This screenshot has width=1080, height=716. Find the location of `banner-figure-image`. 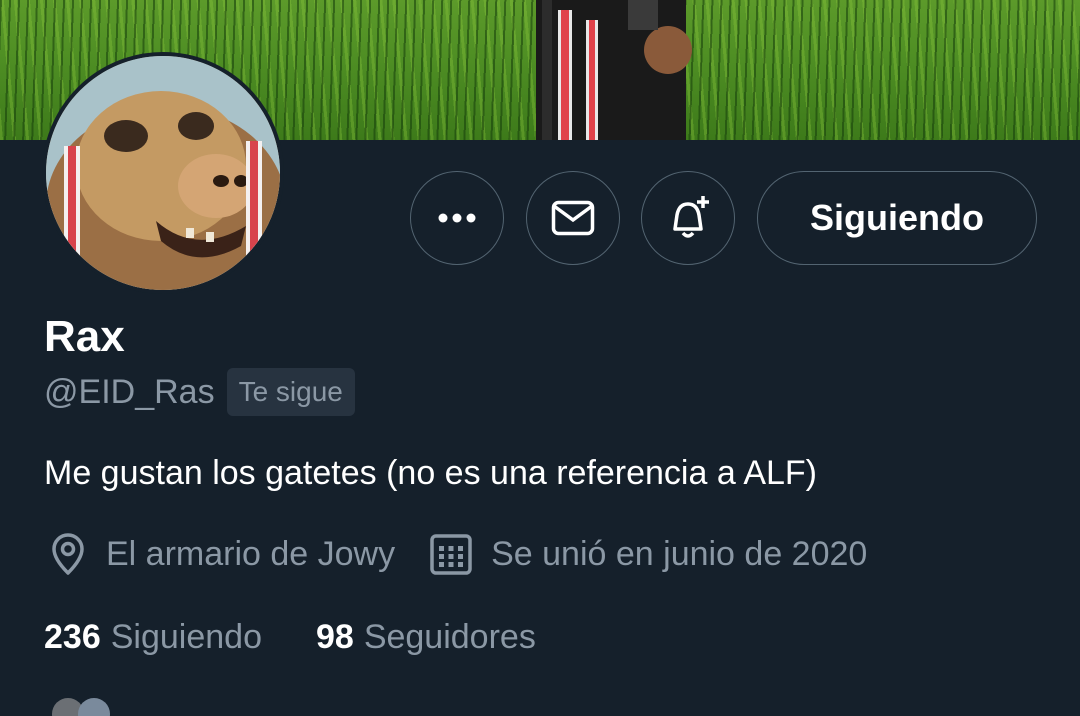

banner-figure-image is located at coordinates (614, 70).